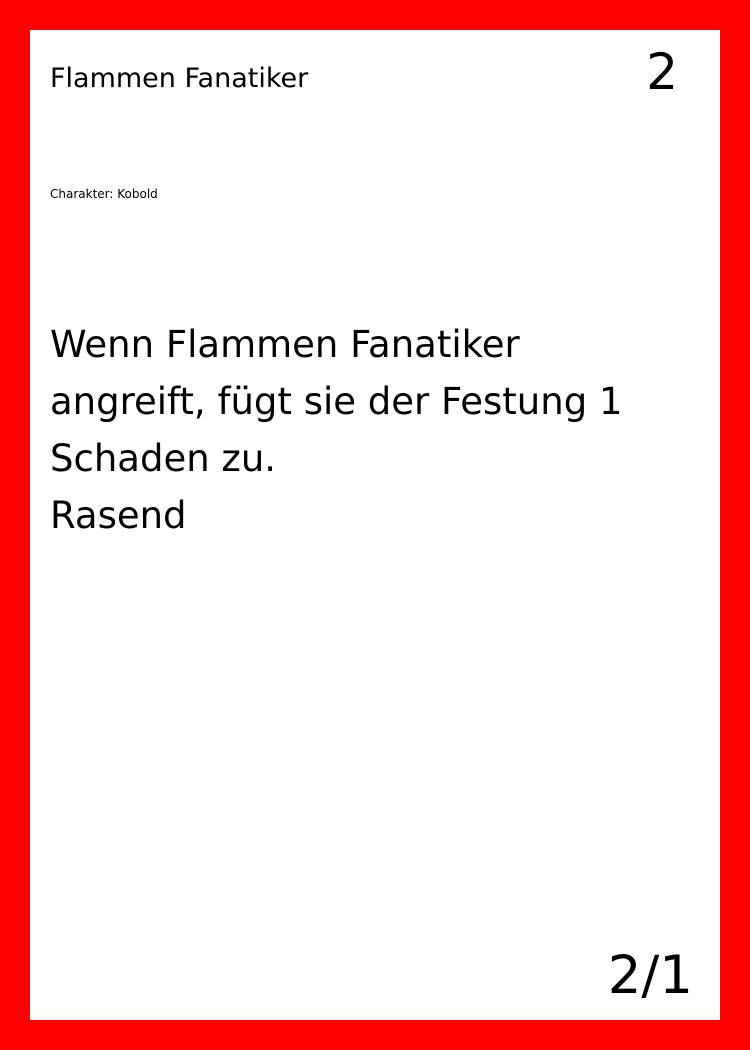 This screenshot has width=750, height=1050. Describe the element at coordinates (336, 401) in the screenshot. I see `rules-text-line: angreift, fügt sie der Festung 1` at that location.